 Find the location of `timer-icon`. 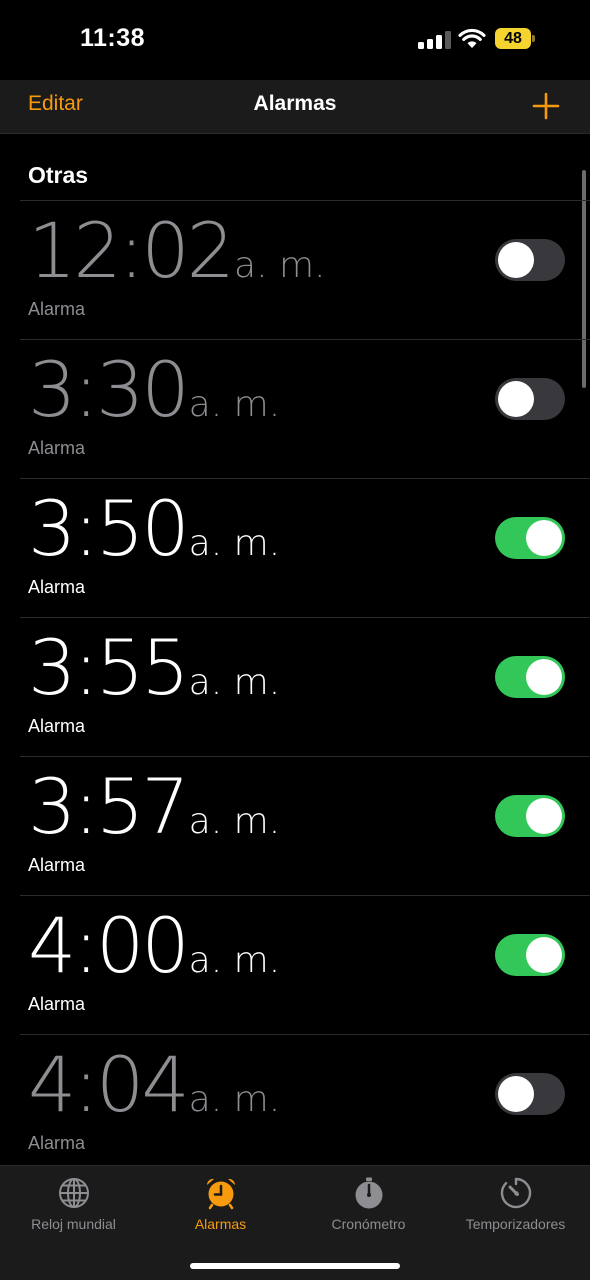

timer-icon is located at coordinates (515, 1193).